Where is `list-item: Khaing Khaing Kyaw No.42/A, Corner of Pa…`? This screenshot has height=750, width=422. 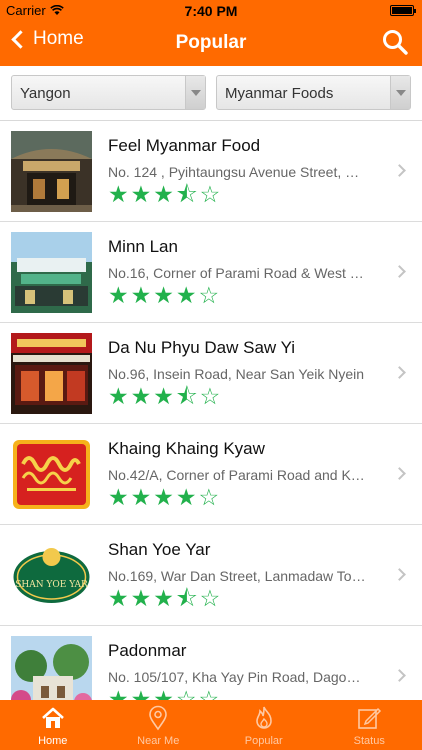
list-item: Khaing Khaing Kyaw No.42/A, Corner of Pa… is located at coordinates (211, 474).